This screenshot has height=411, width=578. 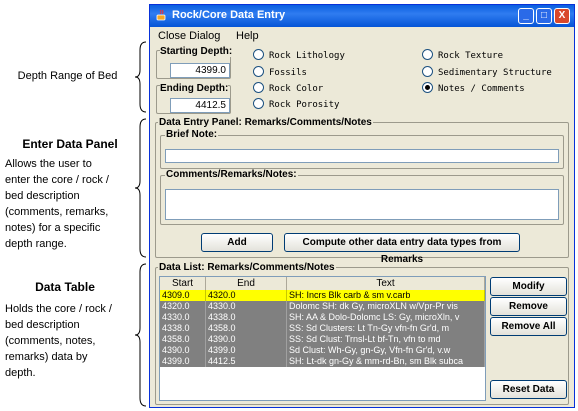 What do you see at coordinates (544, 16) in the screenshot?
I see `maximize-button: □` at bounding box center [544, 16].